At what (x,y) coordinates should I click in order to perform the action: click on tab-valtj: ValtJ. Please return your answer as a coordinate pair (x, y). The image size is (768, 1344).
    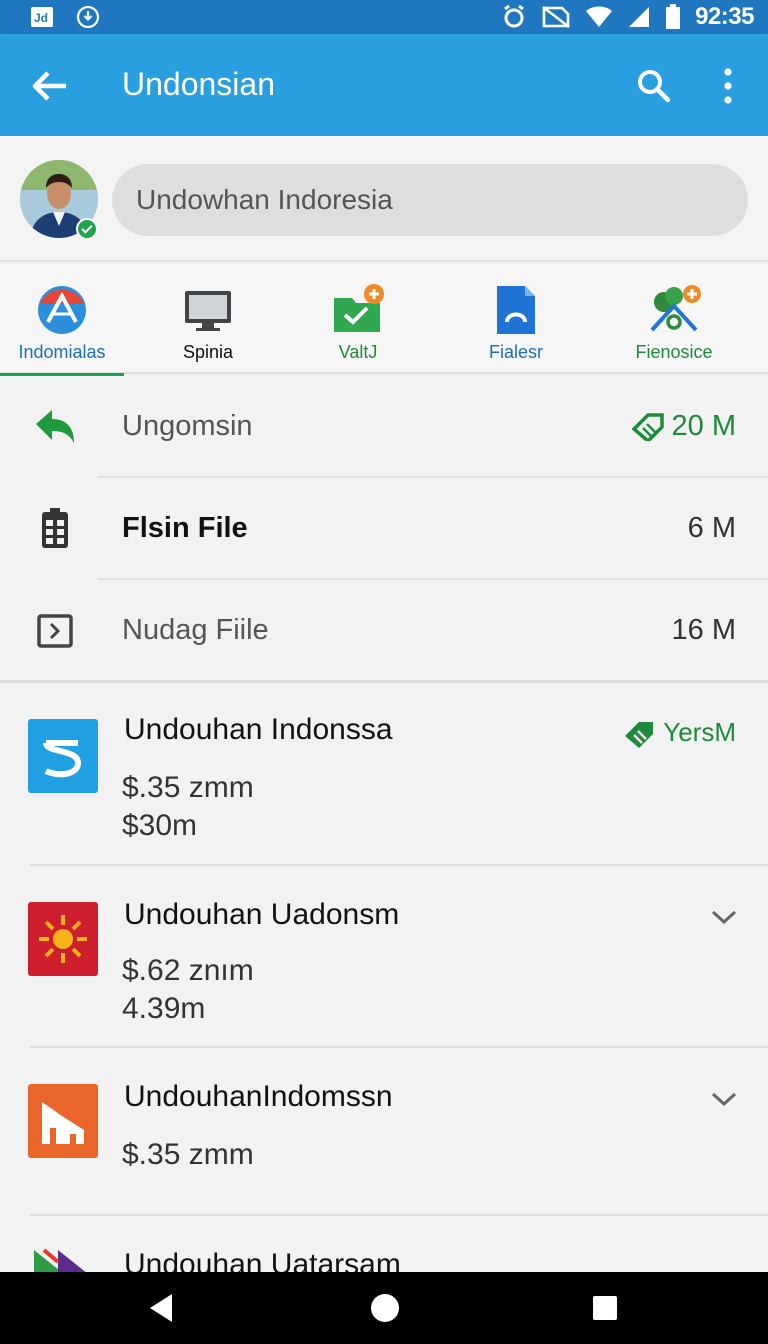
    Looking at the image, I should click on (358, 319).